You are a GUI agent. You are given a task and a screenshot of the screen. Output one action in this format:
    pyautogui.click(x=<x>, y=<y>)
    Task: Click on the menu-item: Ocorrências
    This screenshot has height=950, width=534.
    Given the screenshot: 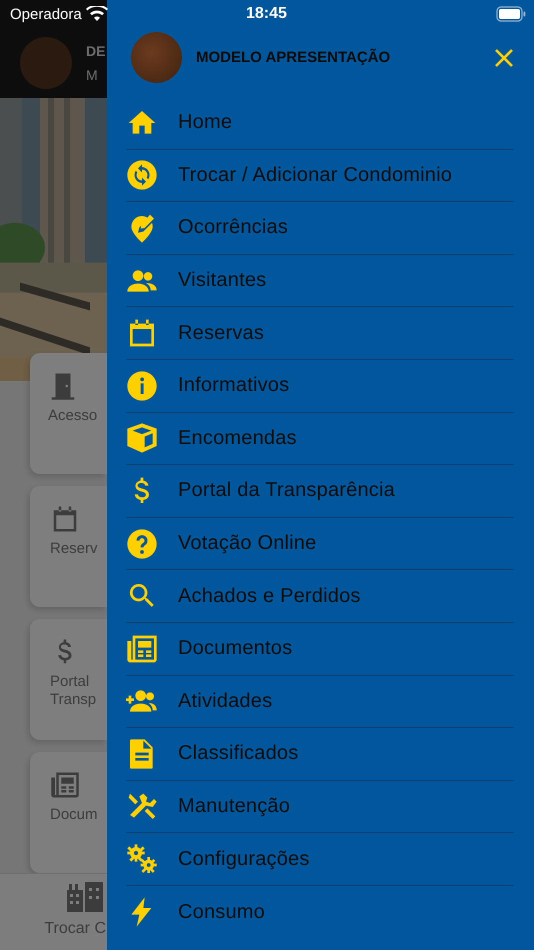 What is the action you would take?
    pyautogui.click(x=320, y=228)
    